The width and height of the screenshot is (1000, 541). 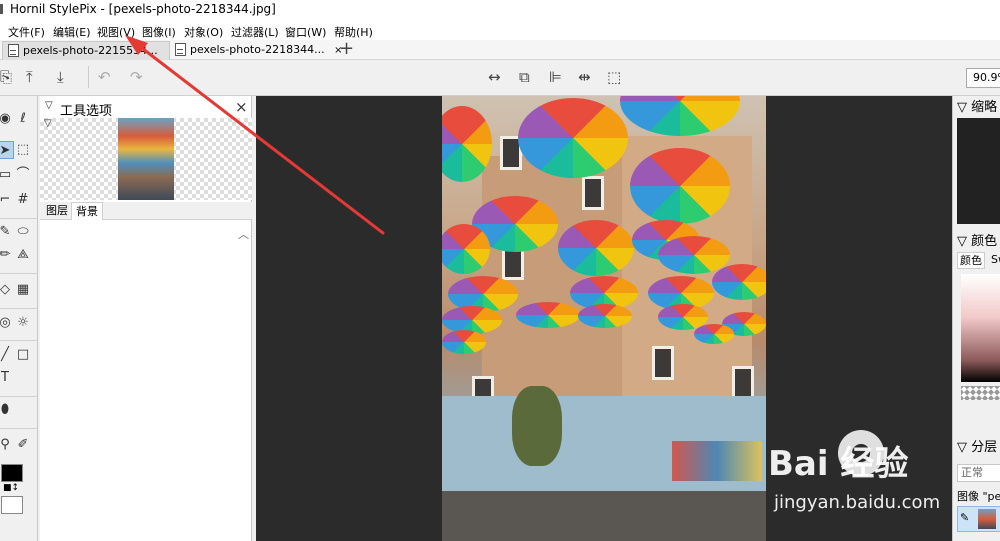 I want to click on background-color-swatch, so click(x=12, y=505).